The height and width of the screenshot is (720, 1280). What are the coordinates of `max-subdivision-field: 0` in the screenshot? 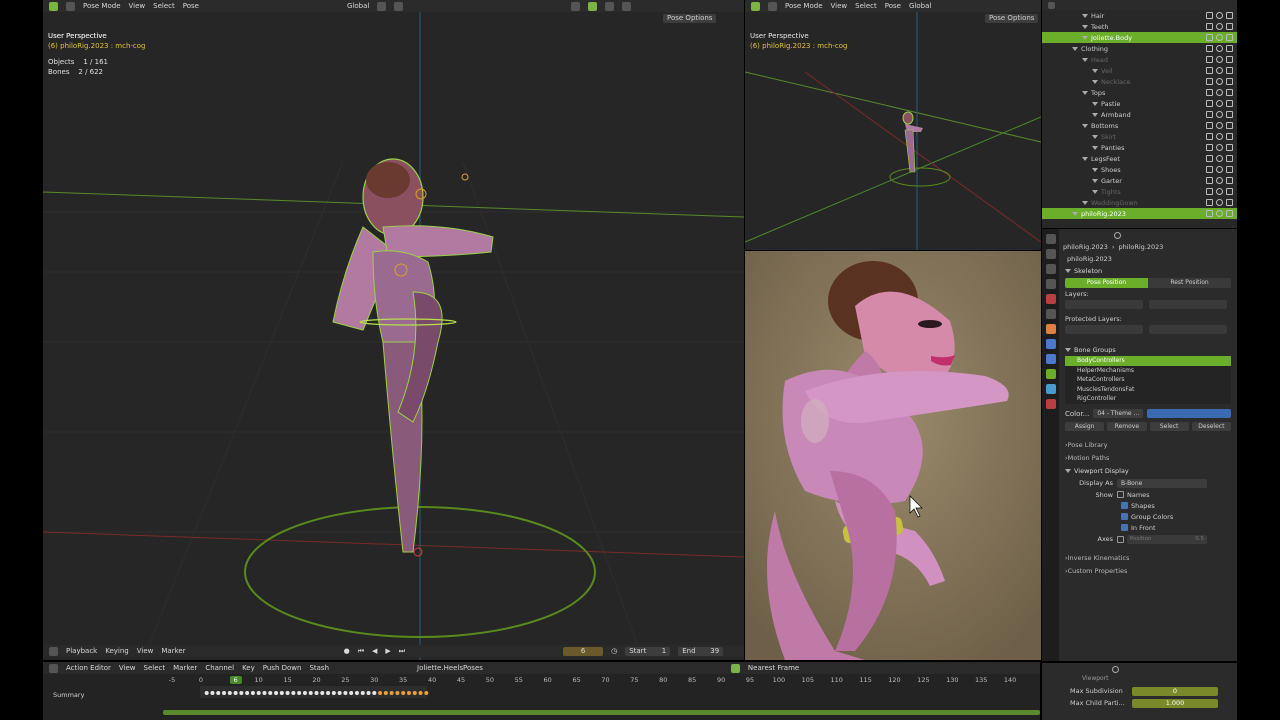 It's located at (1175, 691).